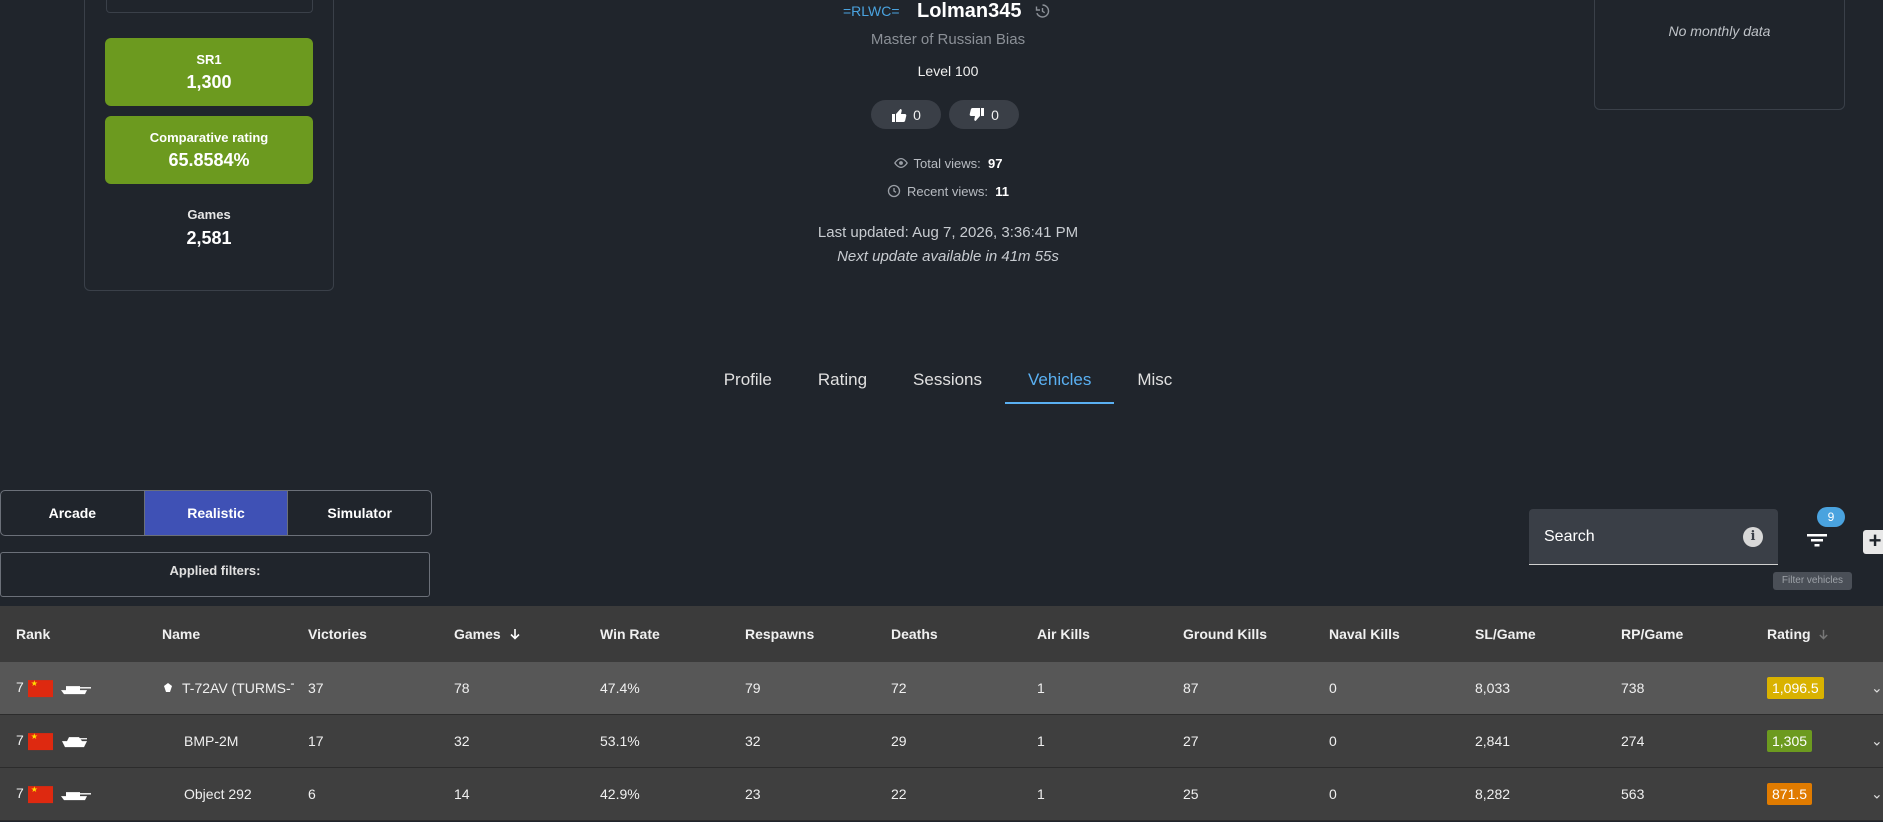 Image resolution: width=1883 pixels, height=822 pixels. Describe the element at coordinates (753, 688) in the screenshot. I see `respawns-cell: 79` at that location.